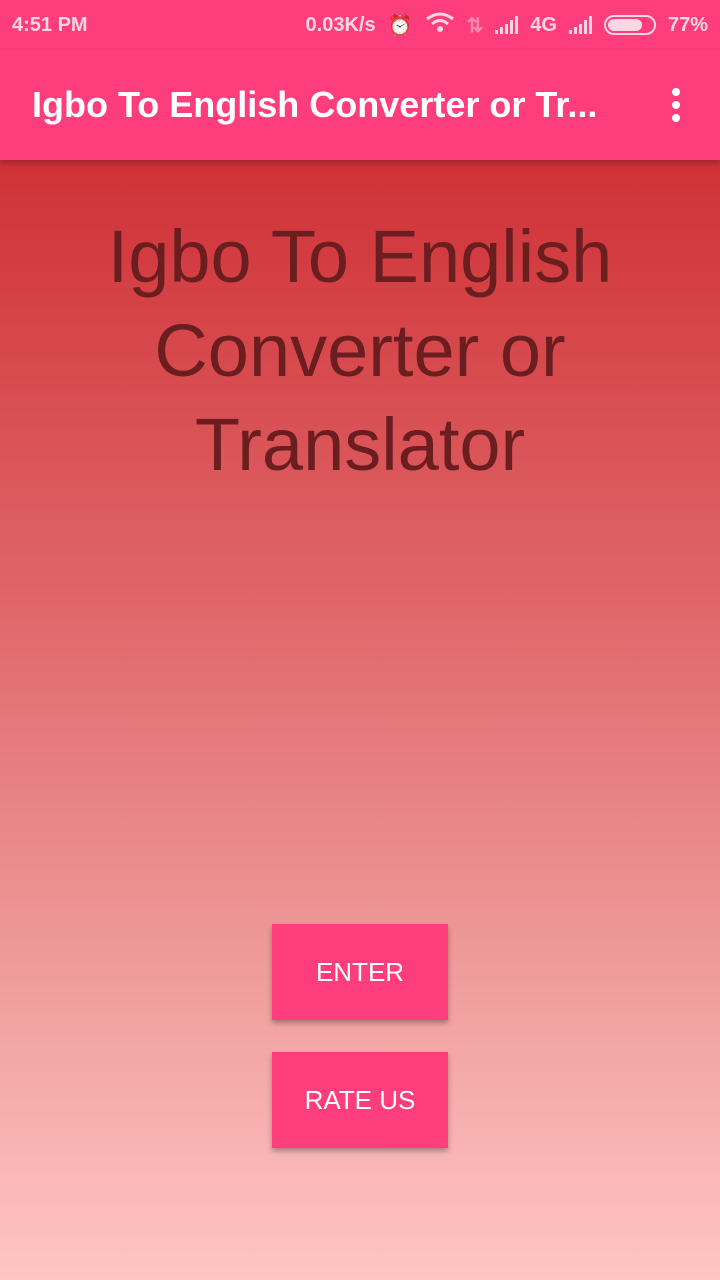  What do you see at coordinates (360, 350) in the screenshot?
I see `page-headline: Igbo To English Converter or Translator` at bounding box center [360, 350].